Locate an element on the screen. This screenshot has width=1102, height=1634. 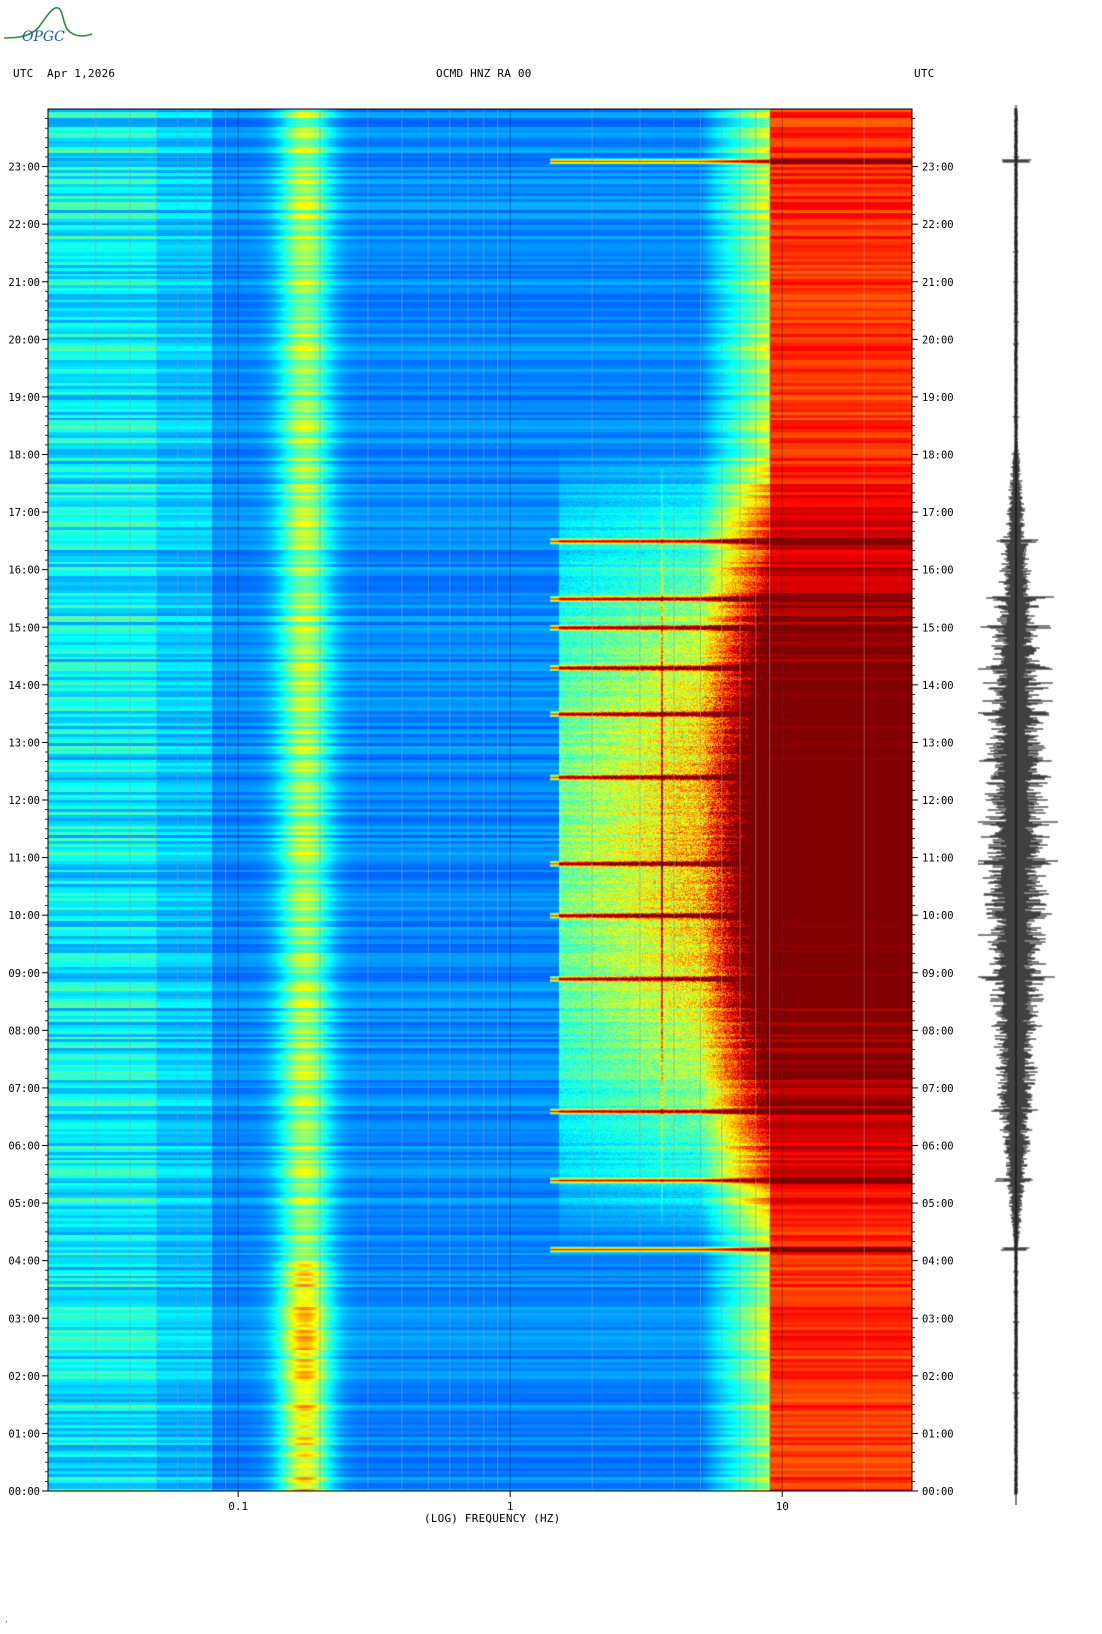
y-tick-label-right: 22:00 is located at coordinates (938, 225).